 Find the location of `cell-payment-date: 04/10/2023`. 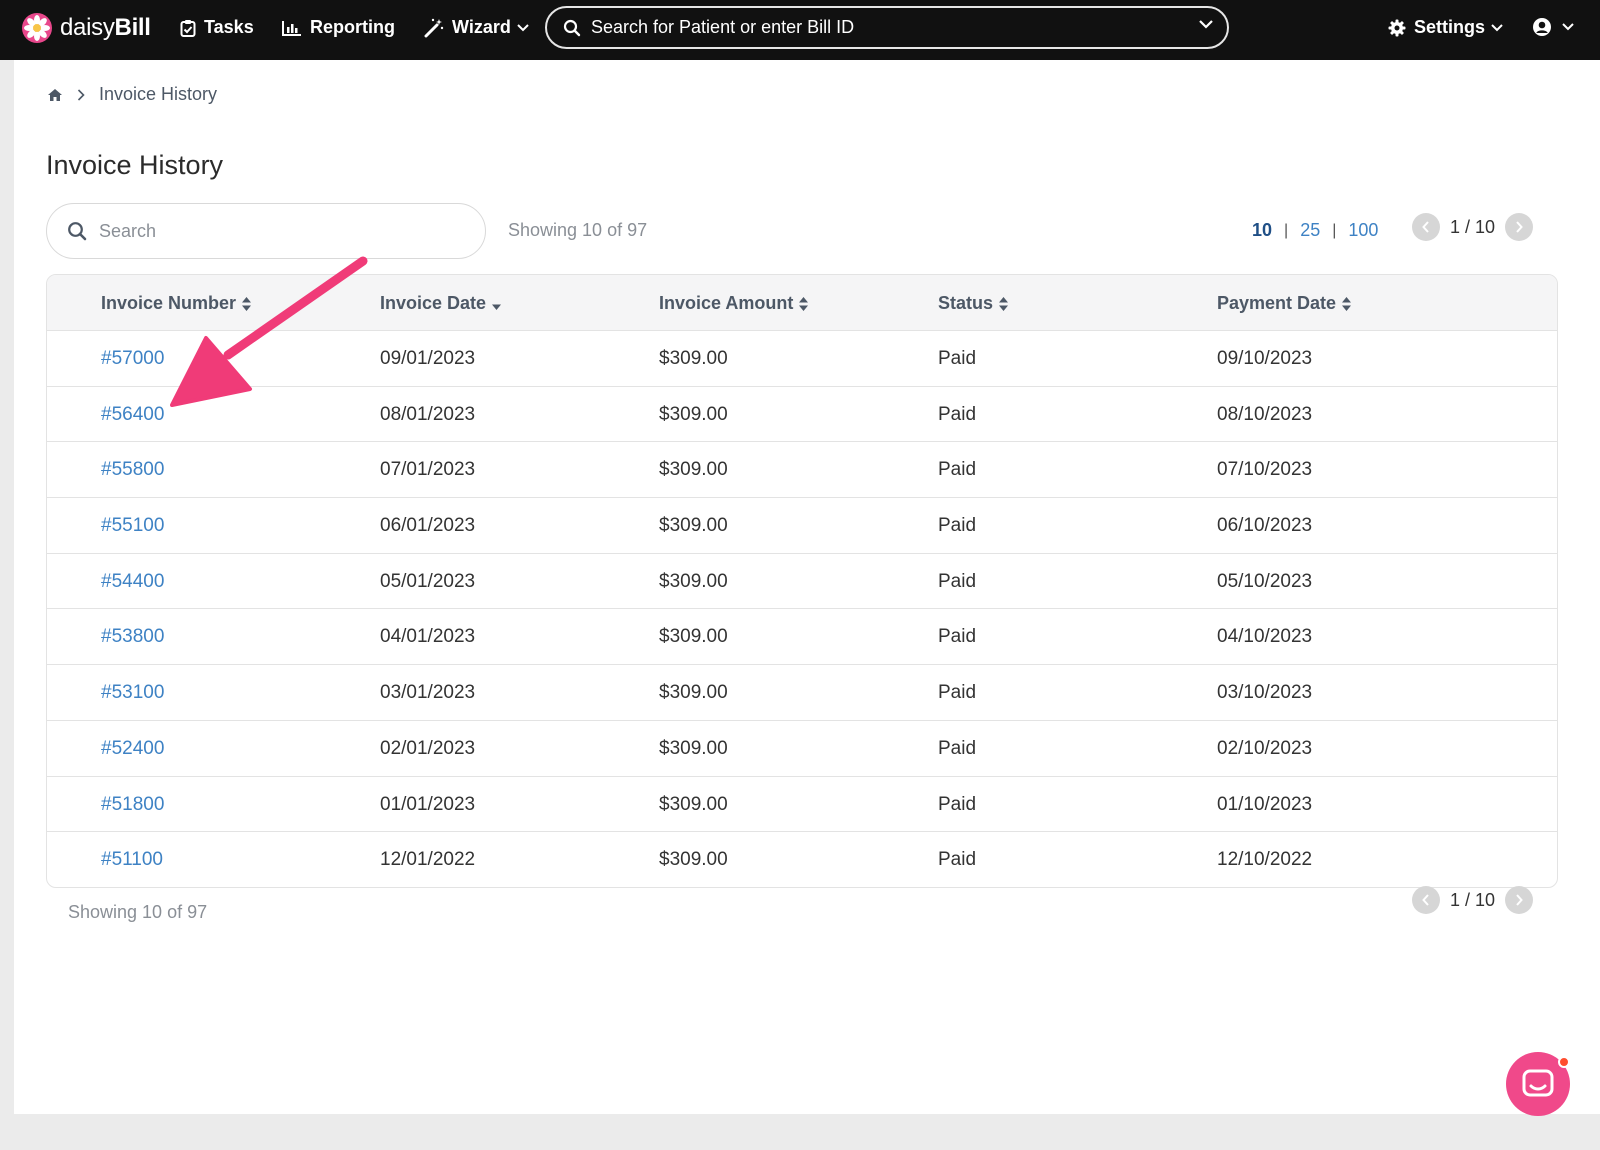

cell-payment-date: 04/10/2023 is located at coordinates (1265, 637).